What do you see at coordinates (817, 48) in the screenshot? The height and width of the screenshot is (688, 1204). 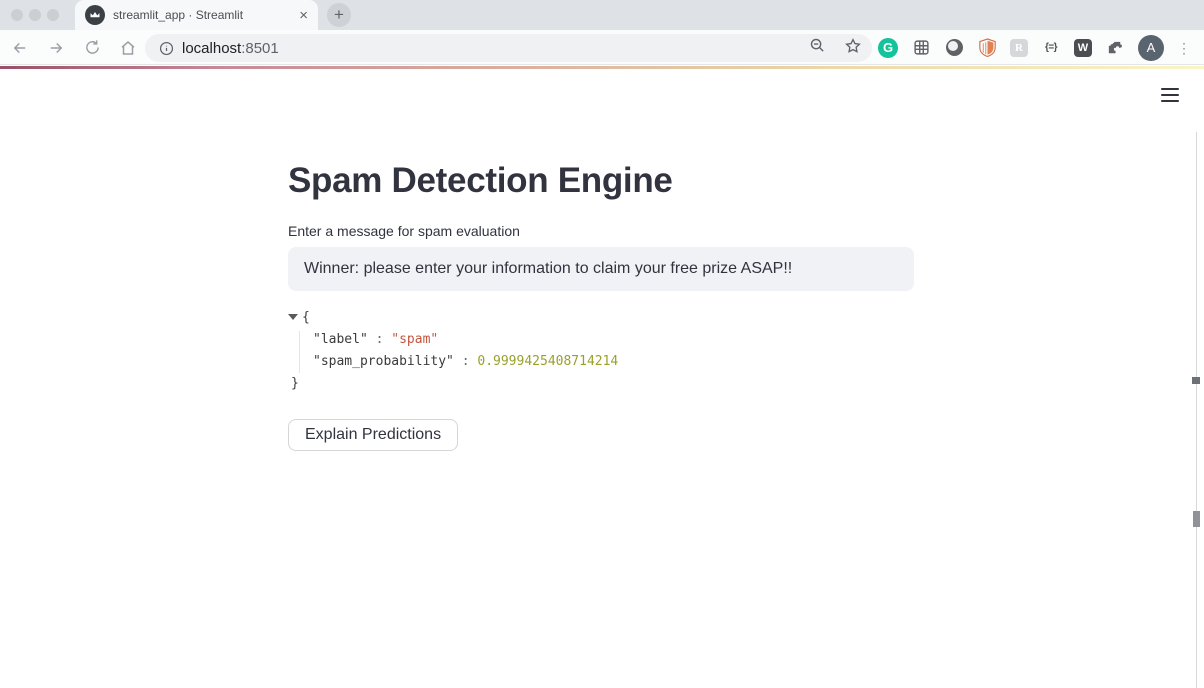 I see `zoom-out-icon` at bounding box center [817, 48].